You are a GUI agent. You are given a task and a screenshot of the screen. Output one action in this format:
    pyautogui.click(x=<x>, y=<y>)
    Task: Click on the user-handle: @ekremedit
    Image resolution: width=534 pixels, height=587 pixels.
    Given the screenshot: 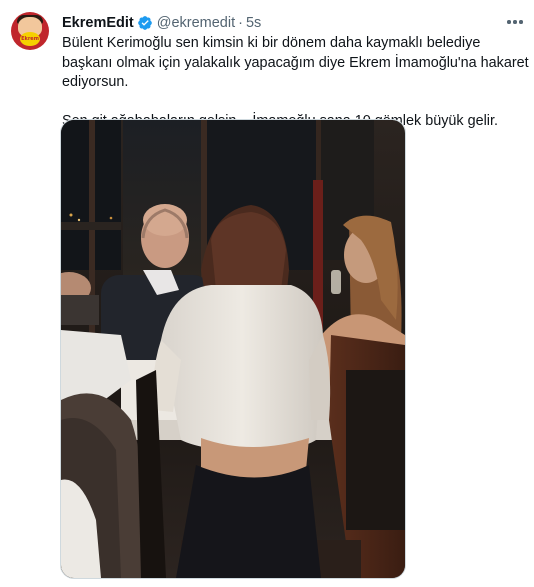 What is the action you would take?
    pyautogui.click(x=196, y=23)
    